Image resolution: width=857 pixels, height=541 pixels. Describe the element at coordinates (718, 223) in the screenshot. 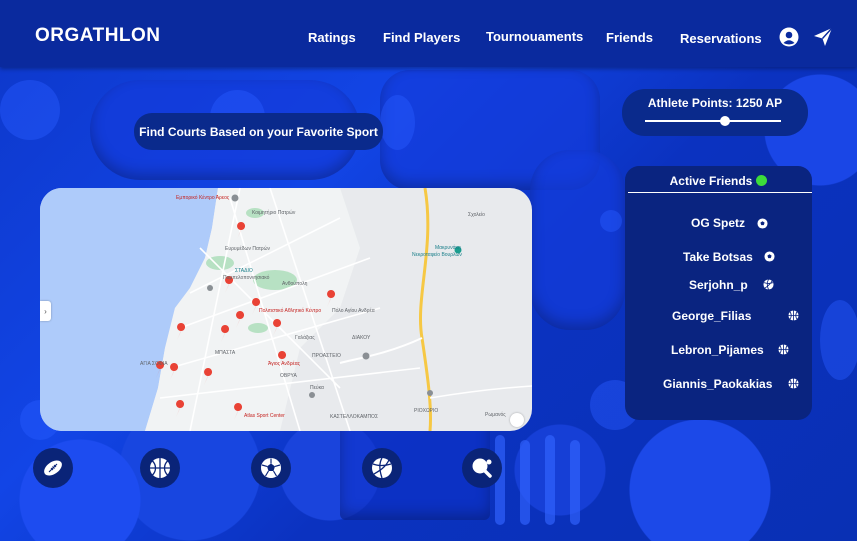

I see `friend-og-spetz: OG Spetz` at that location.